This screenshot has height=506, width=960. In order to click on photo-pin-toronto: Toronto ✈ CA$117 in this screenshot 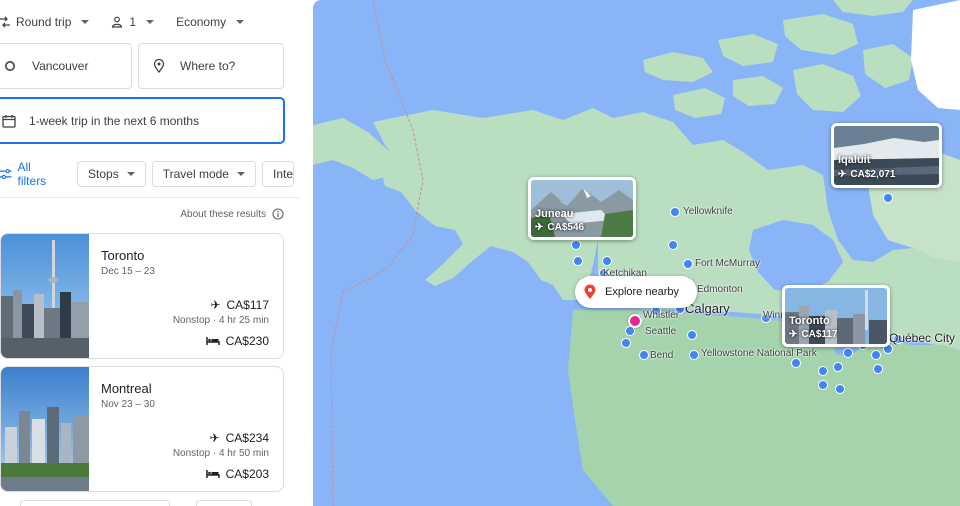, I will do `click(836, 316)`.